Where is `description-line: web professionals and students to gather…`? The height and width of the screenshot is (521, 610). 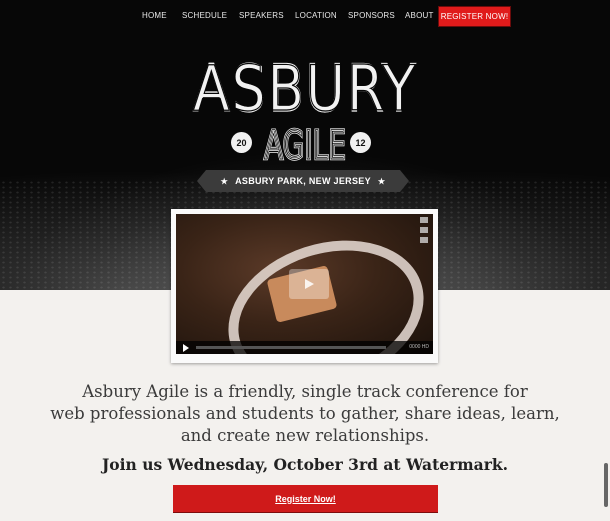 description-line: web professionals and students to gather… is located at coordinates (305, 413).